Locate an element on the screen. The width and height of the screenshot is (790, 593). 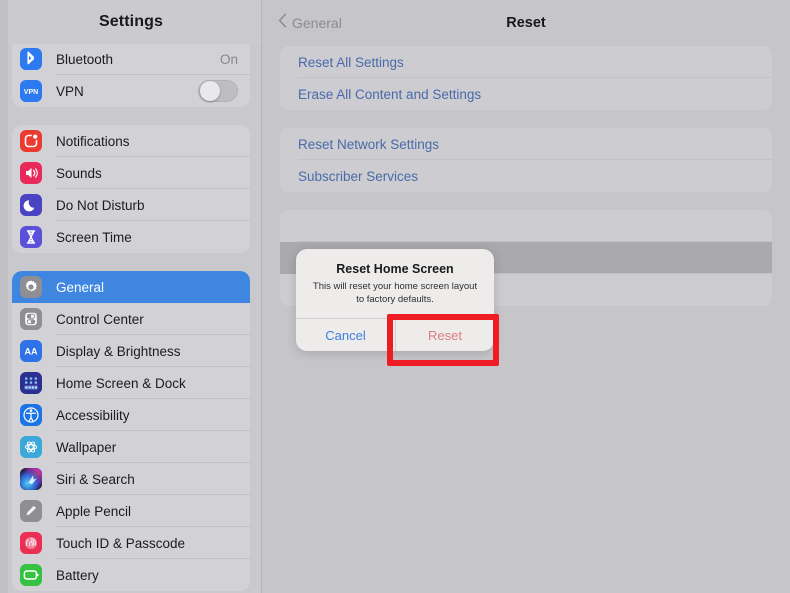
svg-text: VPN is located at coordinates (31, 92).